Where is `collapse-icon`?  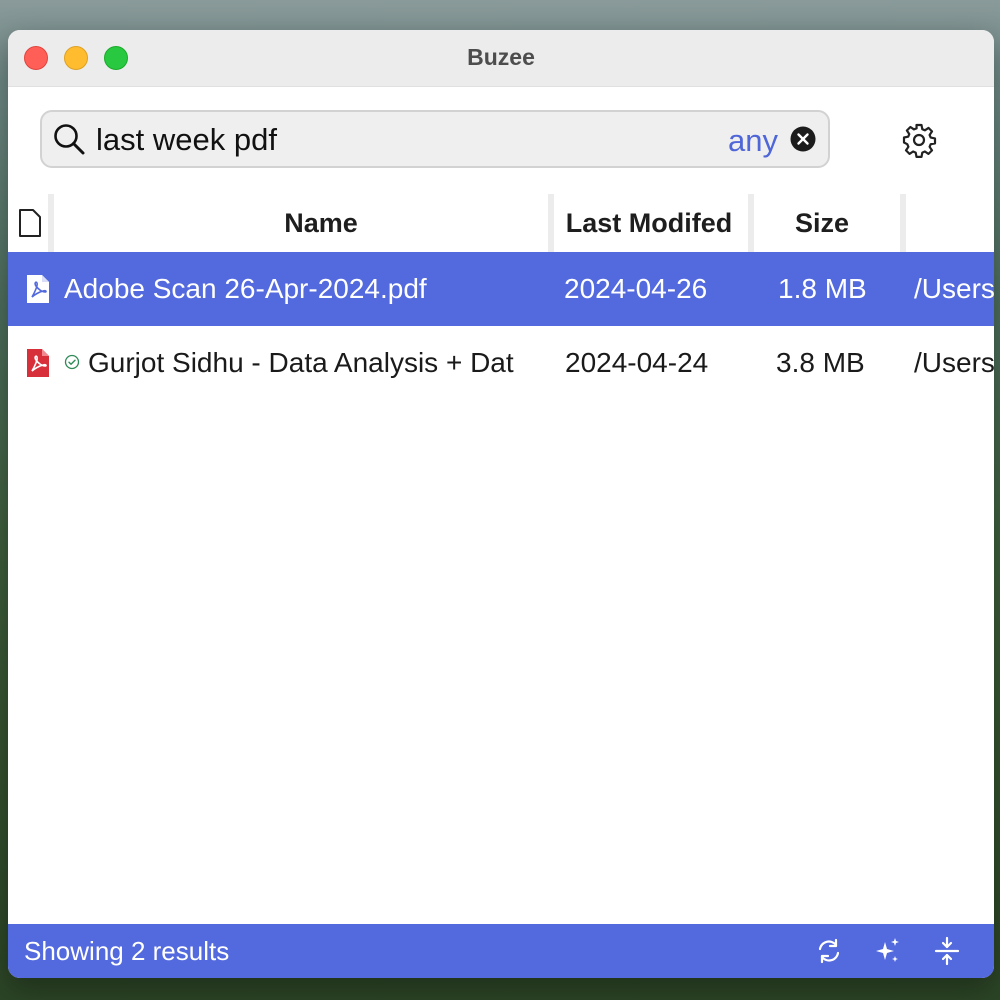 collapse-icon is located at coordinates (947, 951).